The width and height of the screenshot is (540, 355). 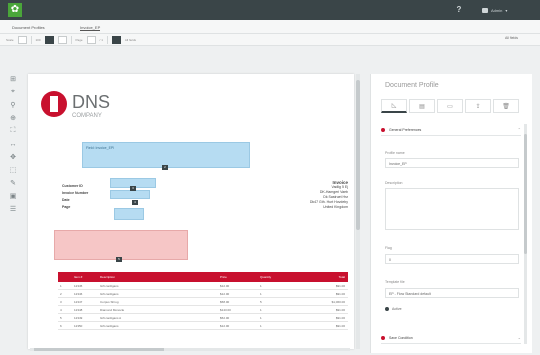 I want to click on company-name: DNS, so click(x=91, y=102).